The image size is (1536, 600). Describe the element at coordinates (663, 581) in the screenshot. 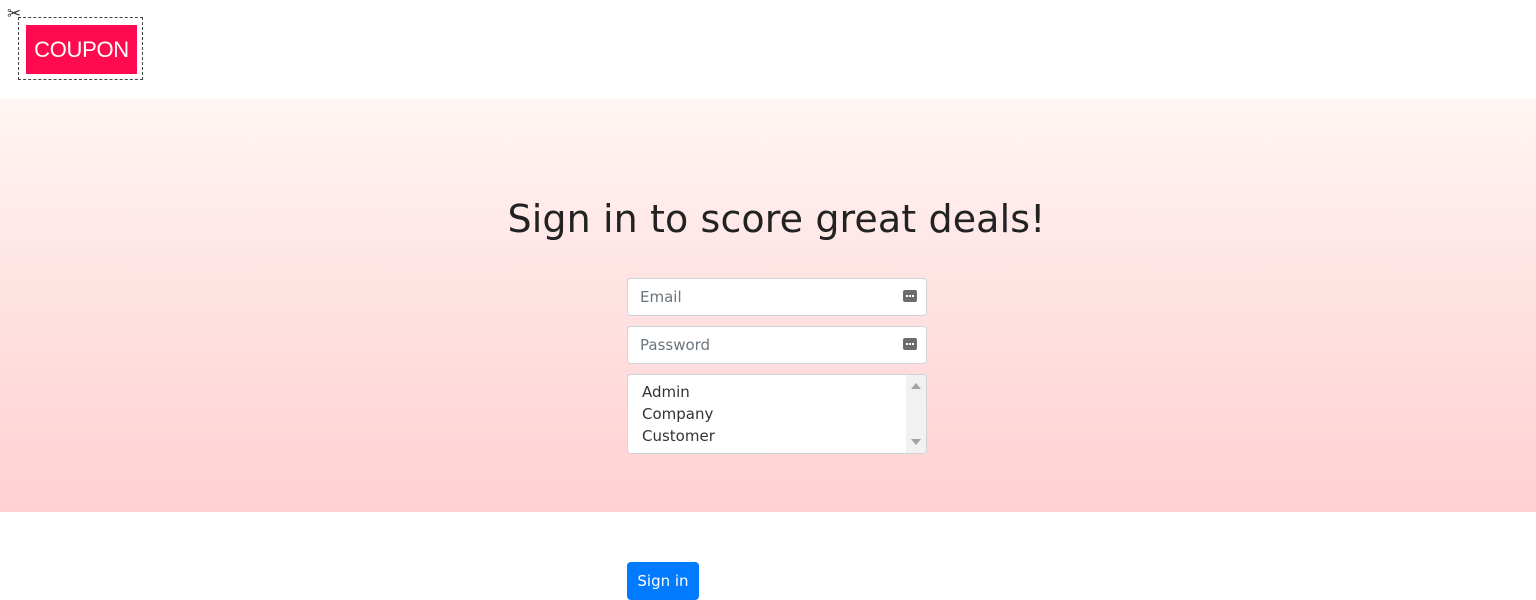

I see `sign-in-button: Sign in` at that location.